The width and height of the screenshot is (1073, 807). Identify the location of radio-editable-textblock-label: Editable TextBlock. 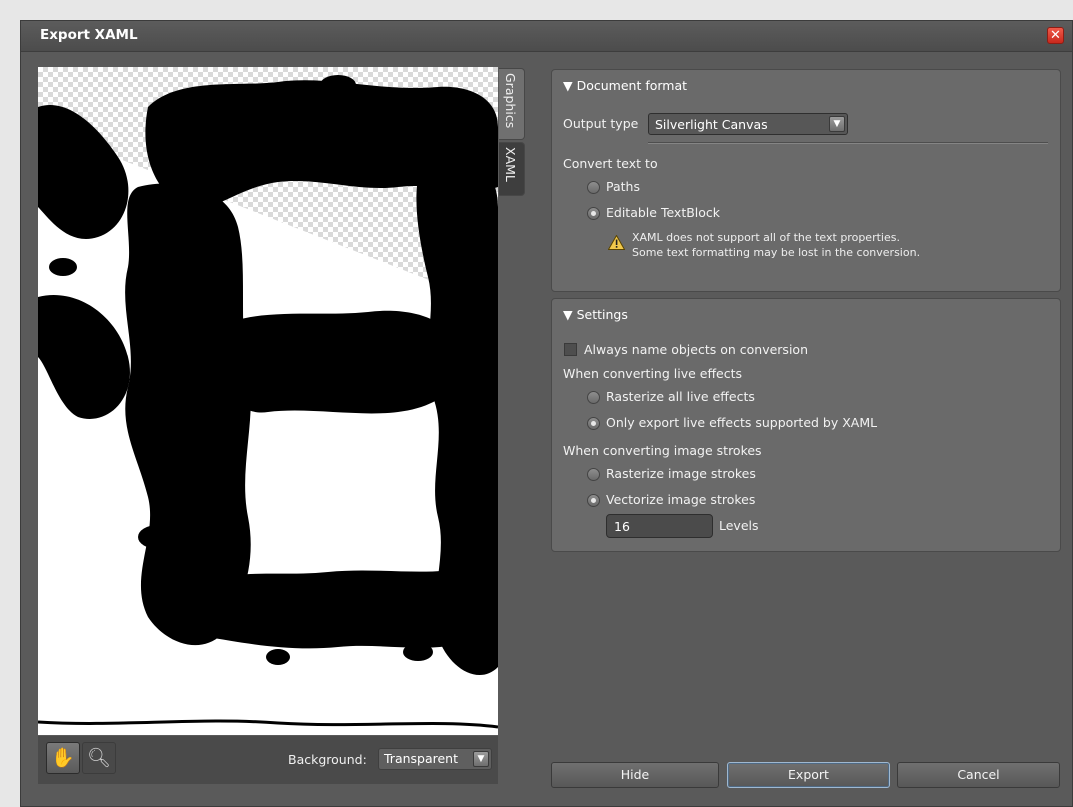
(663, 212).